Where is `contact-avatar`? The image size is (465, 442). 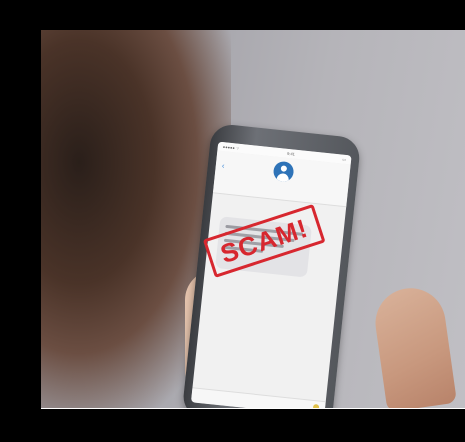
contact-avatar is located at coordinates (283, 171).